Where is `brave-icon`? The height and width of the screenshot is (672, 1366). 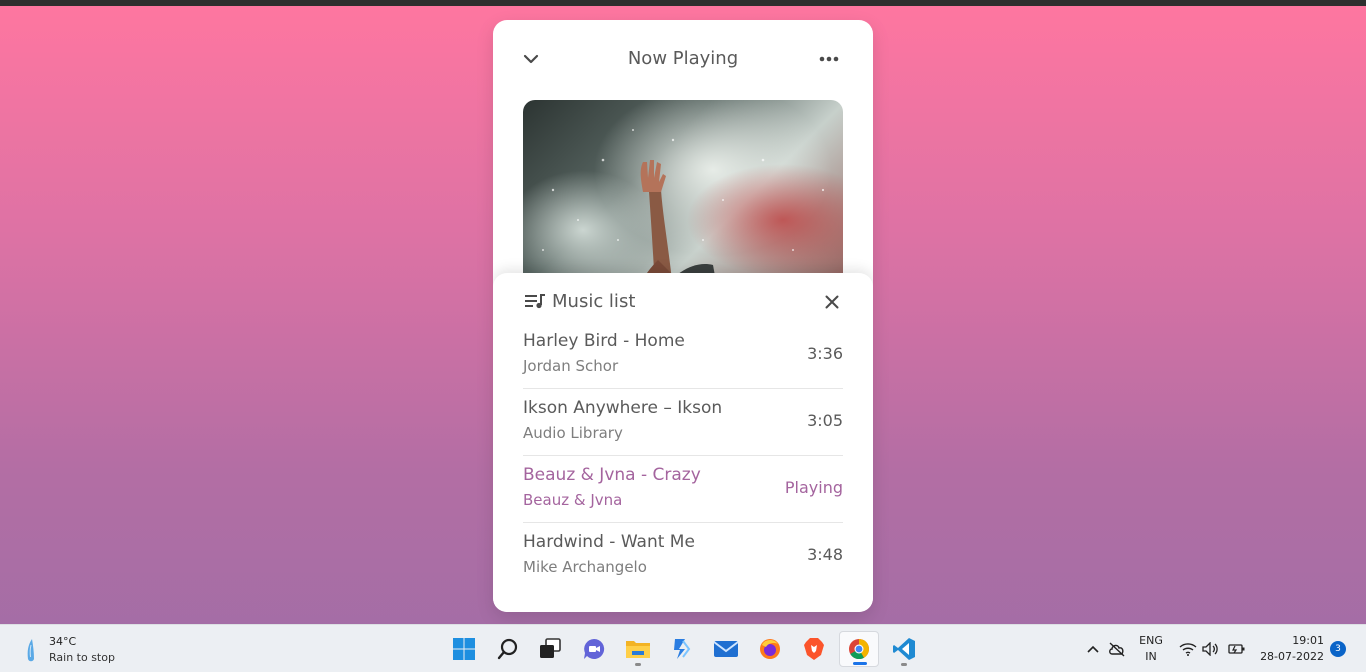
brave-icon is located at coordinates (814, 649).